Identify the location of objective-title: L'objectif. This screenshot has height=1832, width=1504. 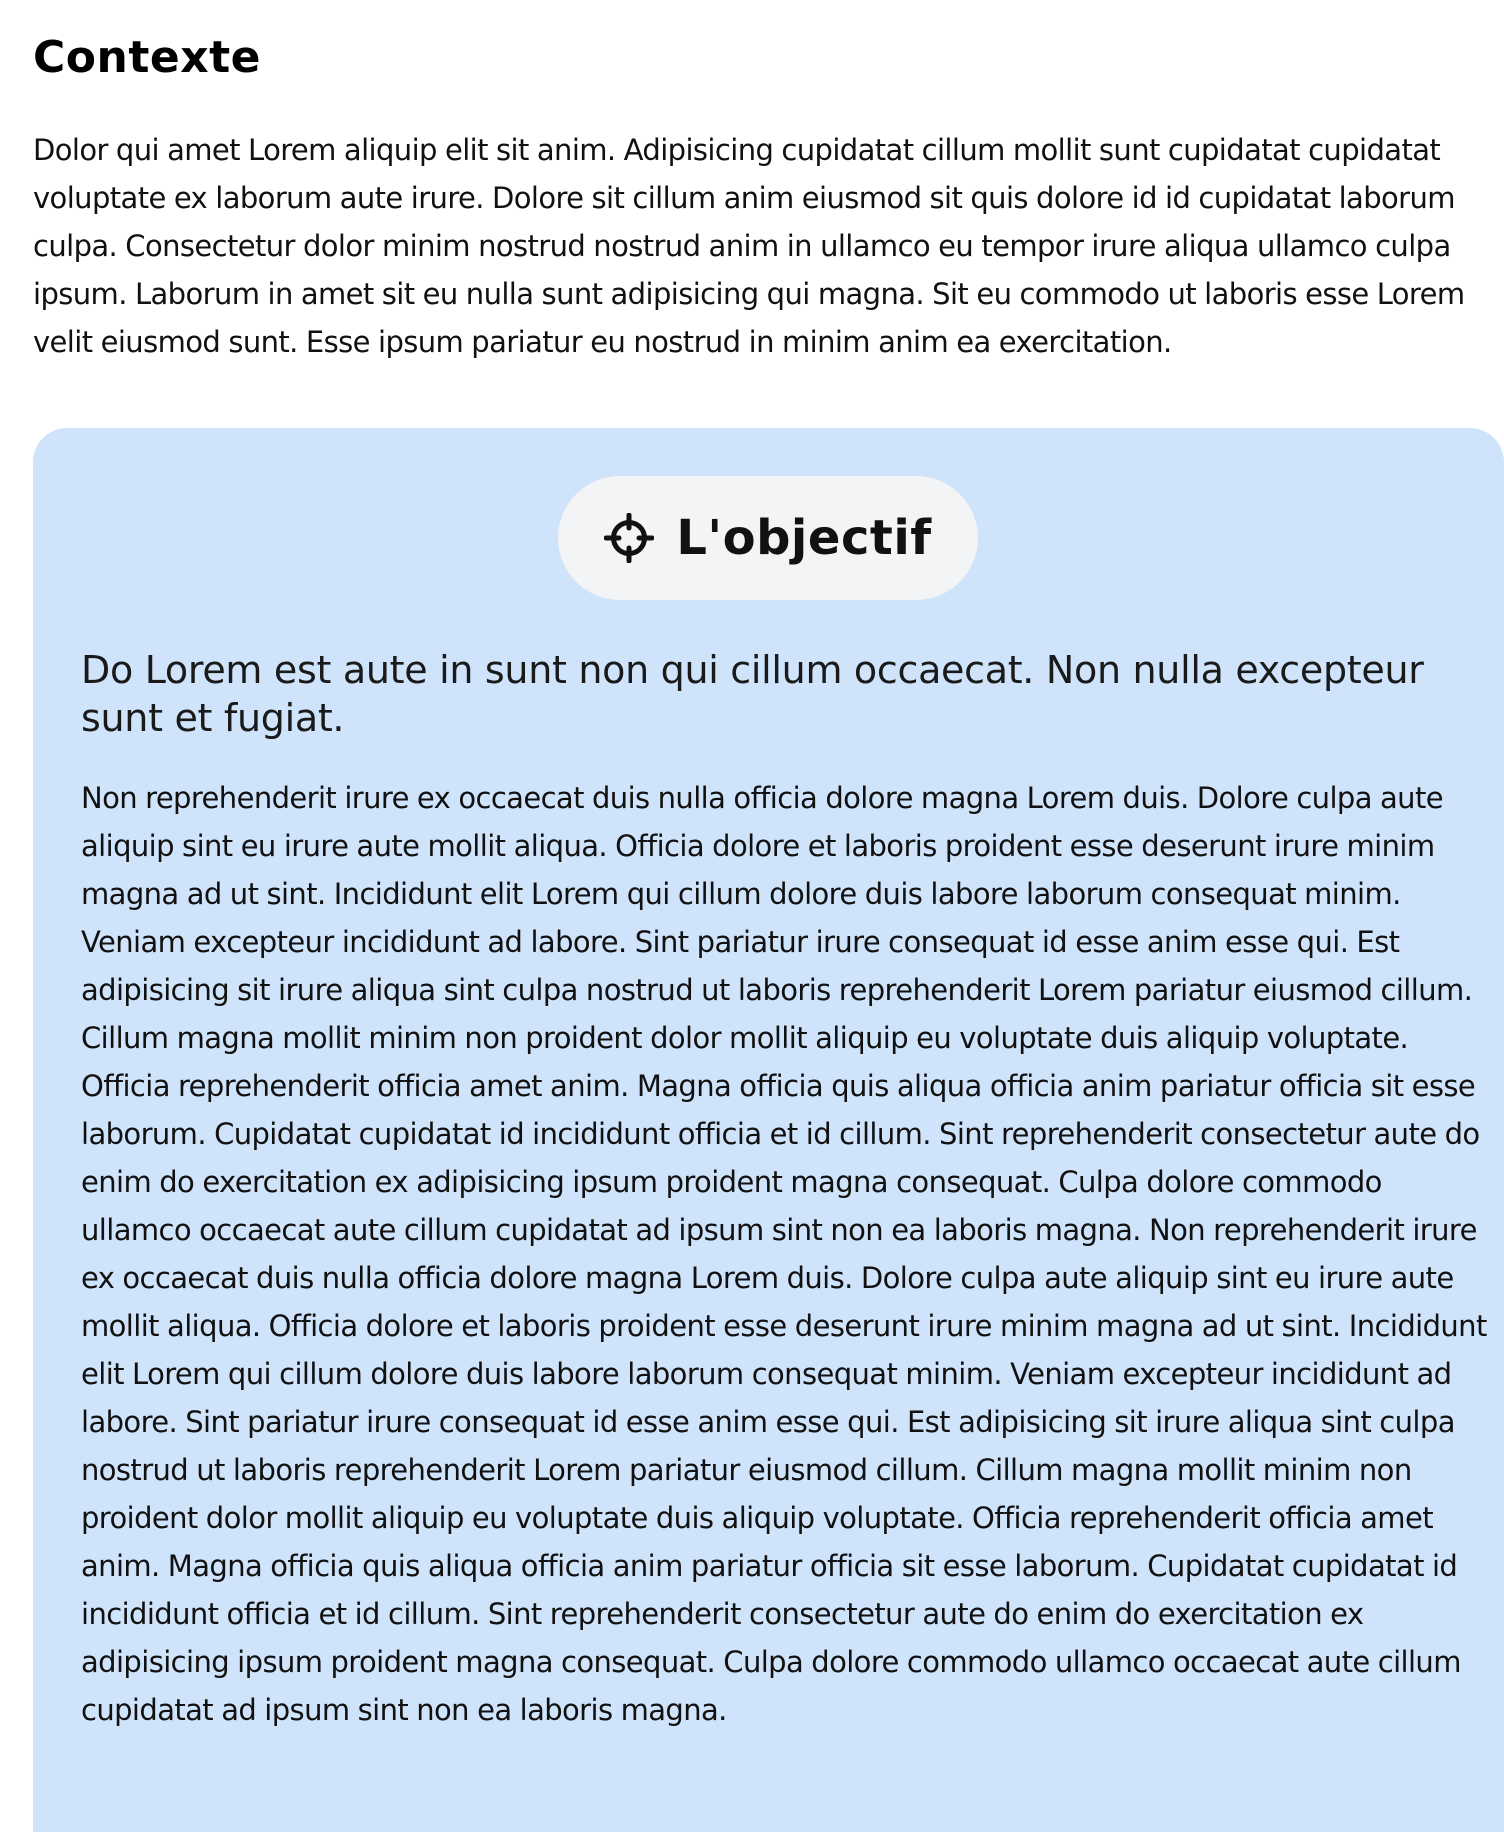
(804, 538).